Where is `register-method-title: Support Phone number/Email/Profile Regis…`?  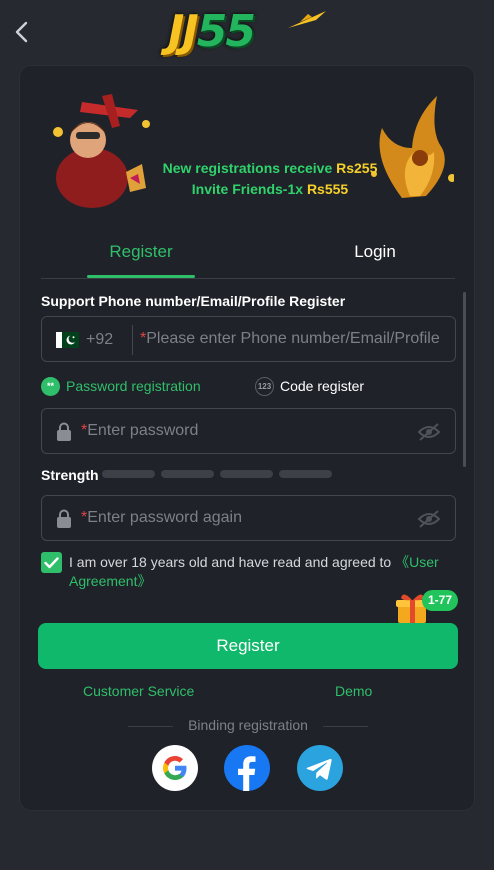
register-method-title: Support Phone number/Email/Profile Regis… is located at coordinates (193, 301).